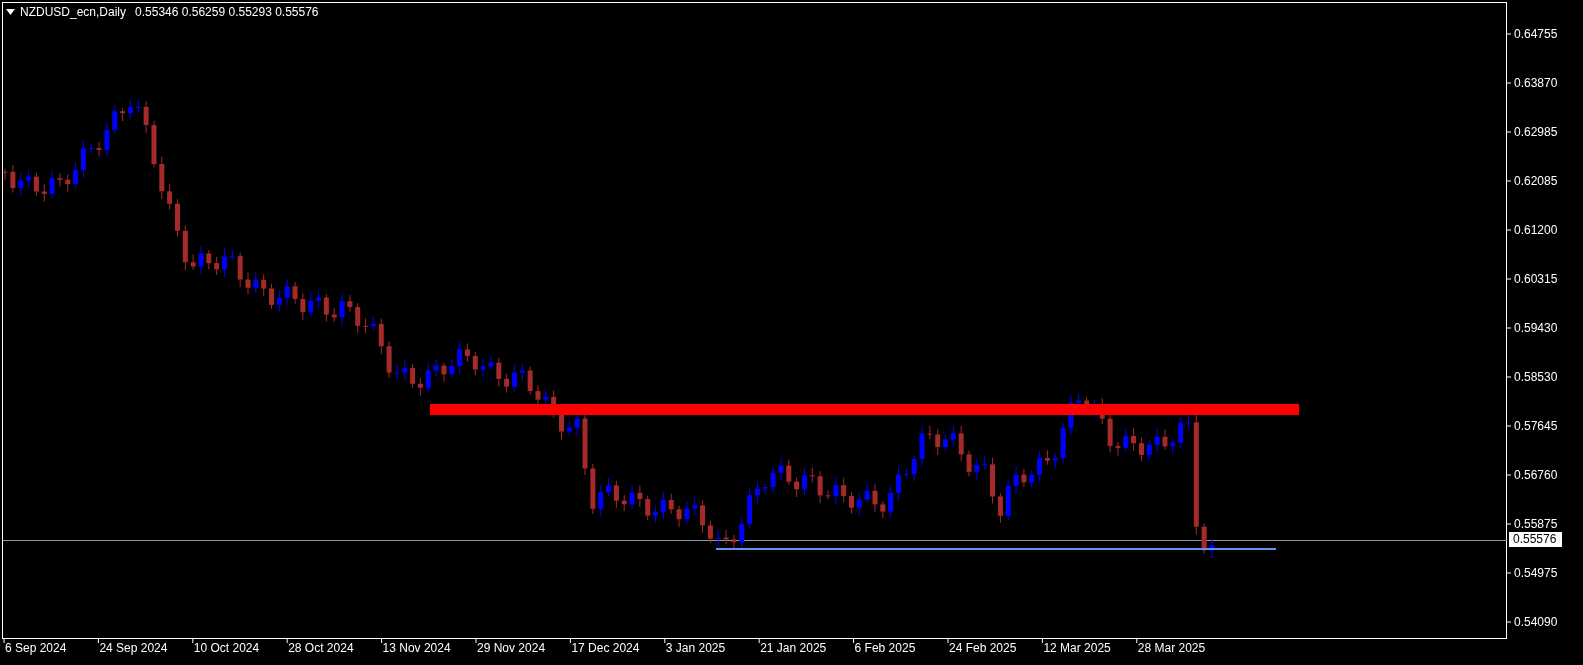  I want to click on current-price-label: 0.55576, so click(1536, 539).